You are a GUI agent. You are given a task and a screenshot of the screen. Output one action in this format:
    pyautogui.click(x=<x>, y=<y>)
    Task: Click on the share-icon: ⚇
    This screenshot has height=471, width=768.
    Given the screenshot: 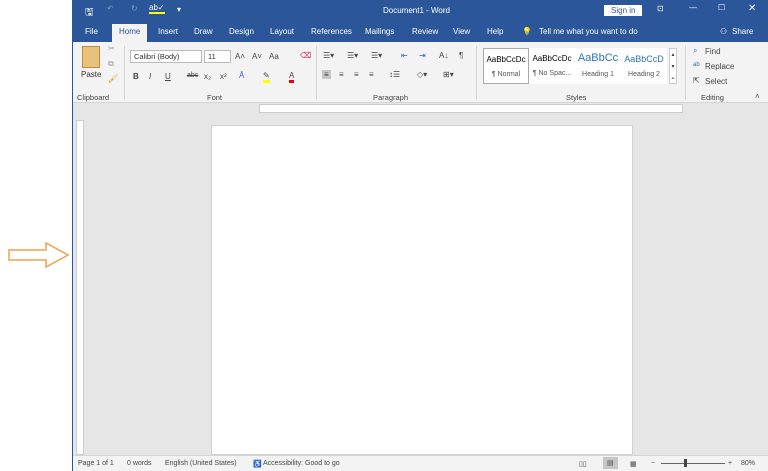 What is the action you would take?
    pyautogui.click(x=724, y=31)
    